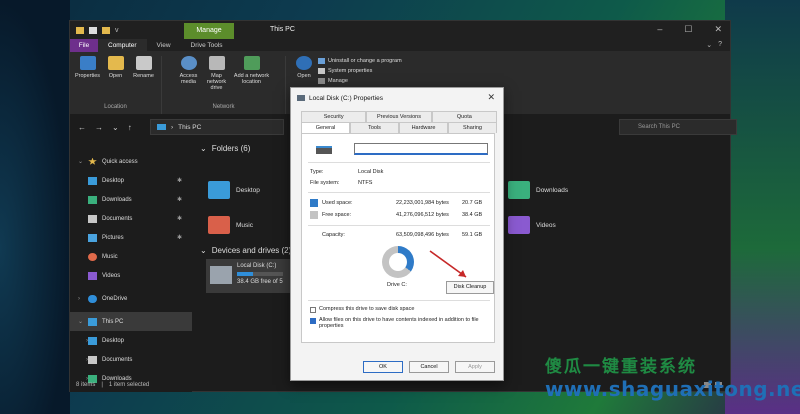 Image resolution: width=800 pixels, height=414 pixels. I want to click on properties-button: Properties, so click(87, 67).